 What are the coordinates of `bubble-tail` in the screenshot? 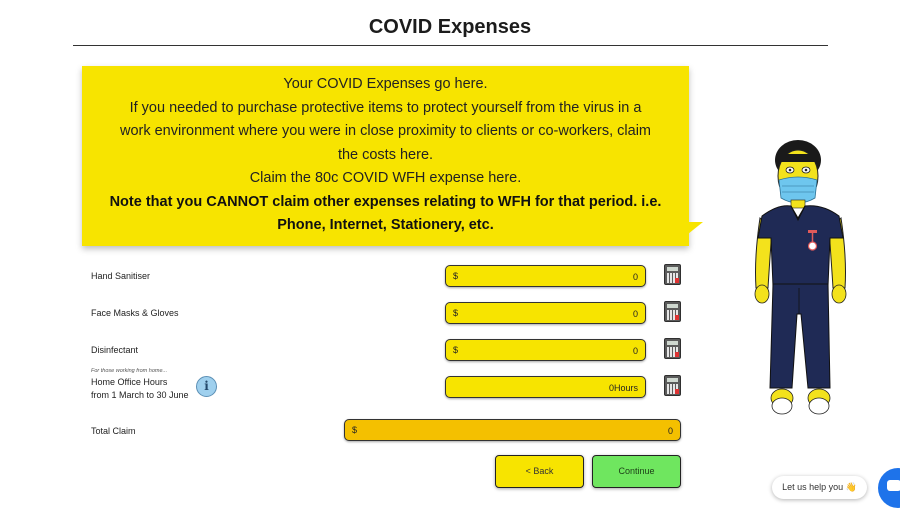 It's located at (693, 230).